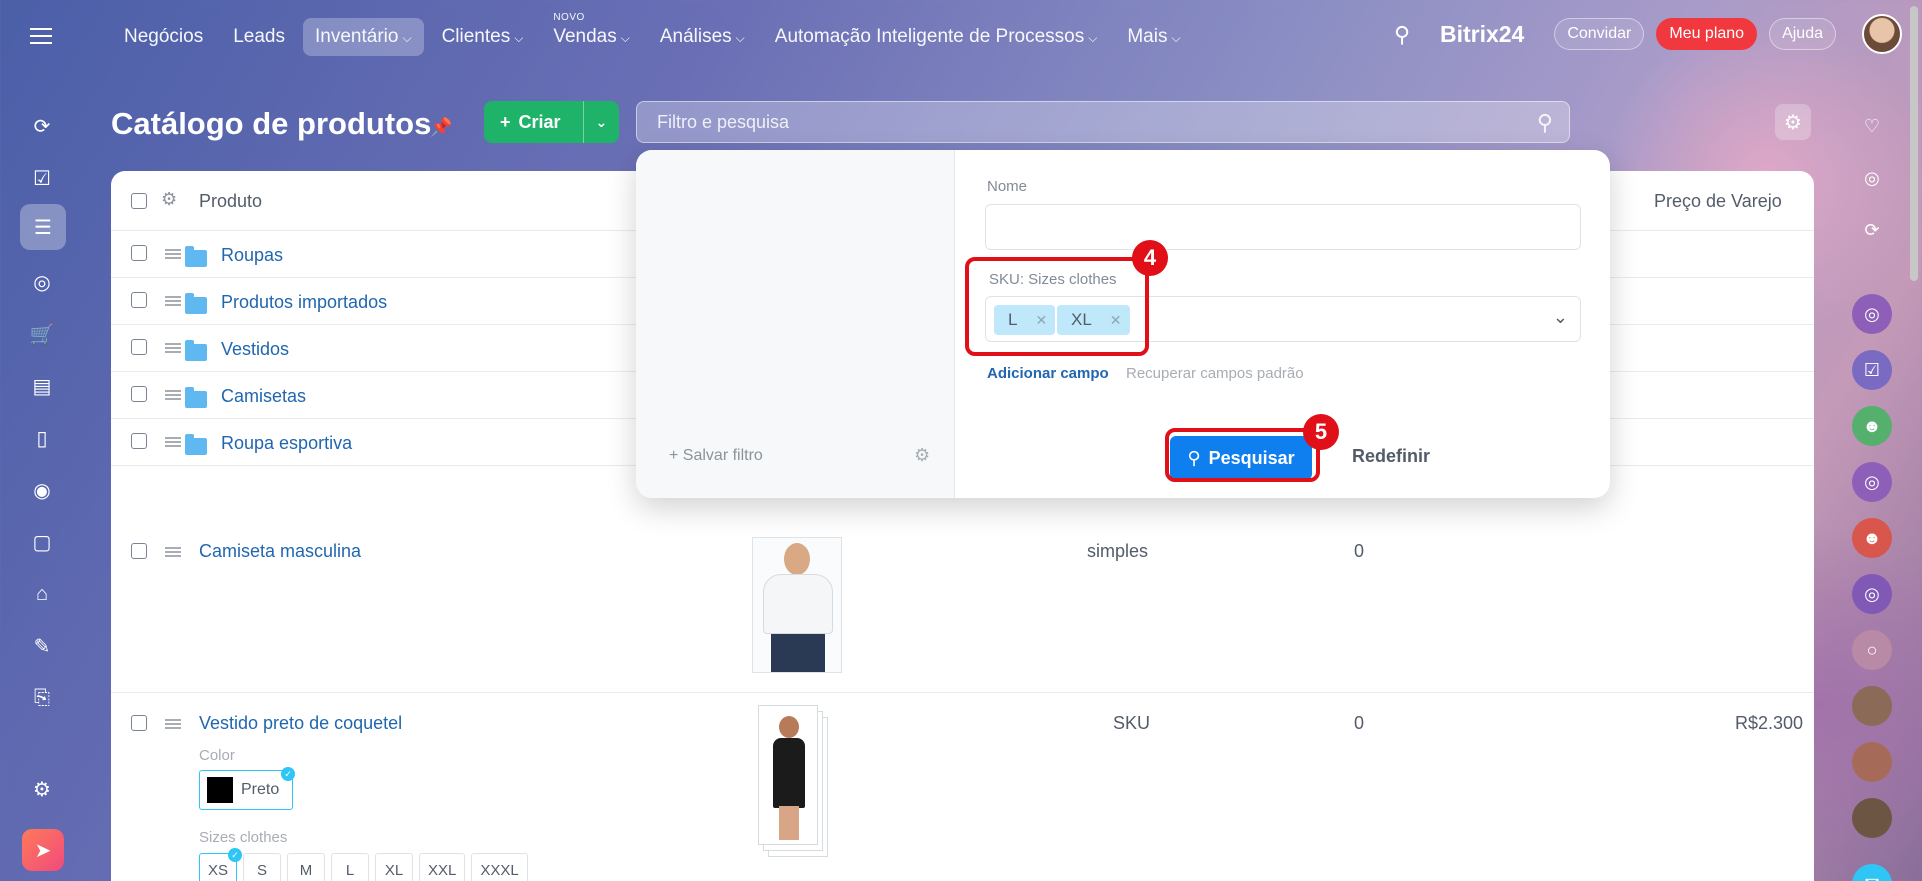 This screenshot has height=881, width=1922. Describe the element at coordinates (1482, 34) in the screenshot. I see `brand-logo: Bitrix24` at that location.